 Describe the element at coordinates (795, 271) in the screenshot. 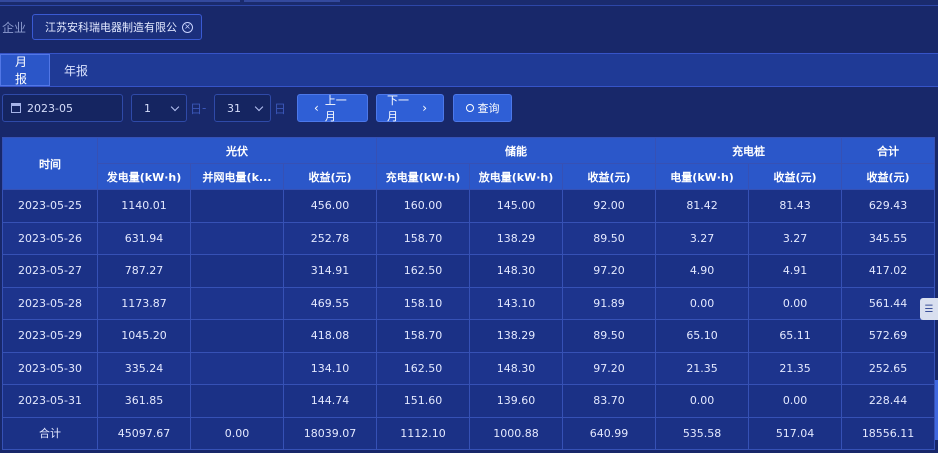

I see `cell-charger-income: 4.91` at that location.